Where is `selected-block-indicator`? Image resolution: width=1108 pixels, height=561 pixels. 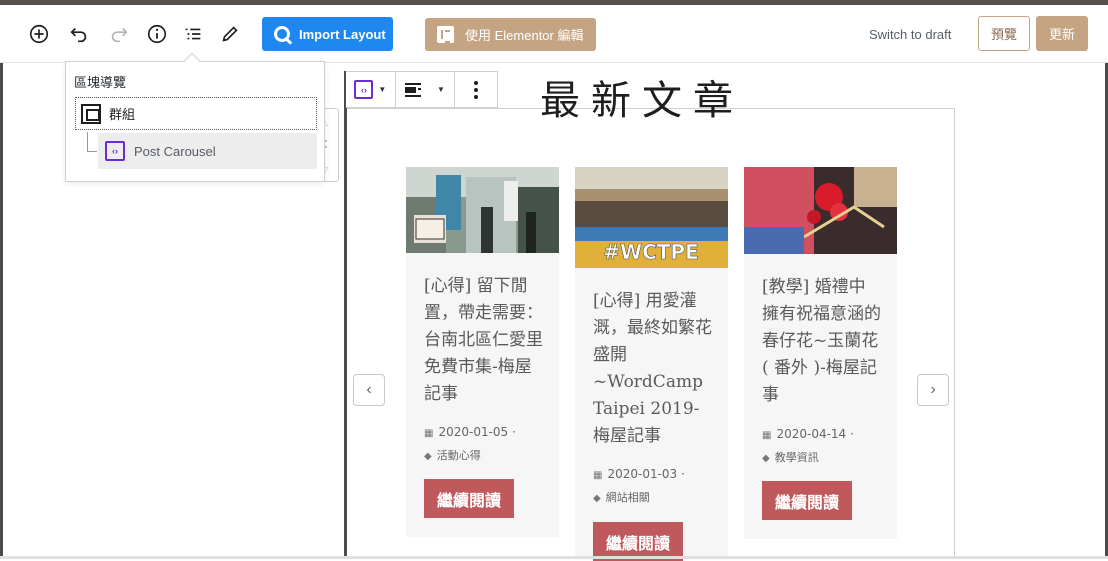 selected-block-indicator is located at coordinates (345, 314).